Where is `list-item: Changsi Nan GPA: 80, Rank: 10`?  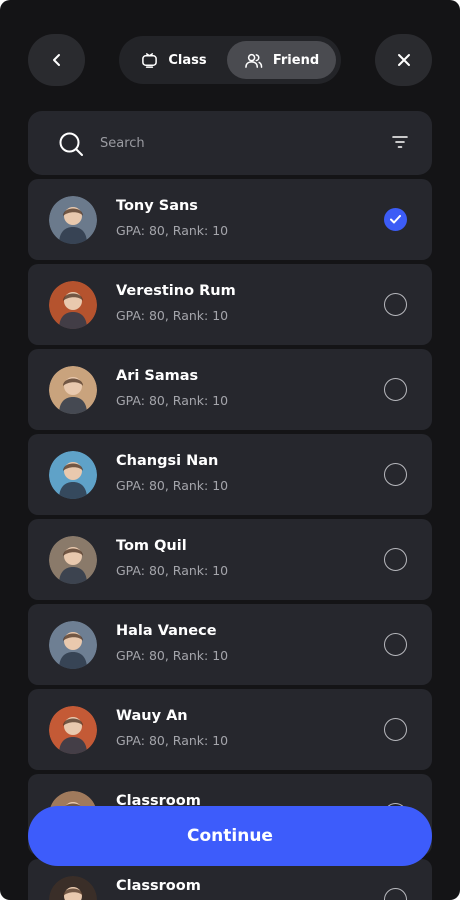 list-item: Changsi Nan GPA: 80, Rank: 10 is located at coordinates (230, 474).